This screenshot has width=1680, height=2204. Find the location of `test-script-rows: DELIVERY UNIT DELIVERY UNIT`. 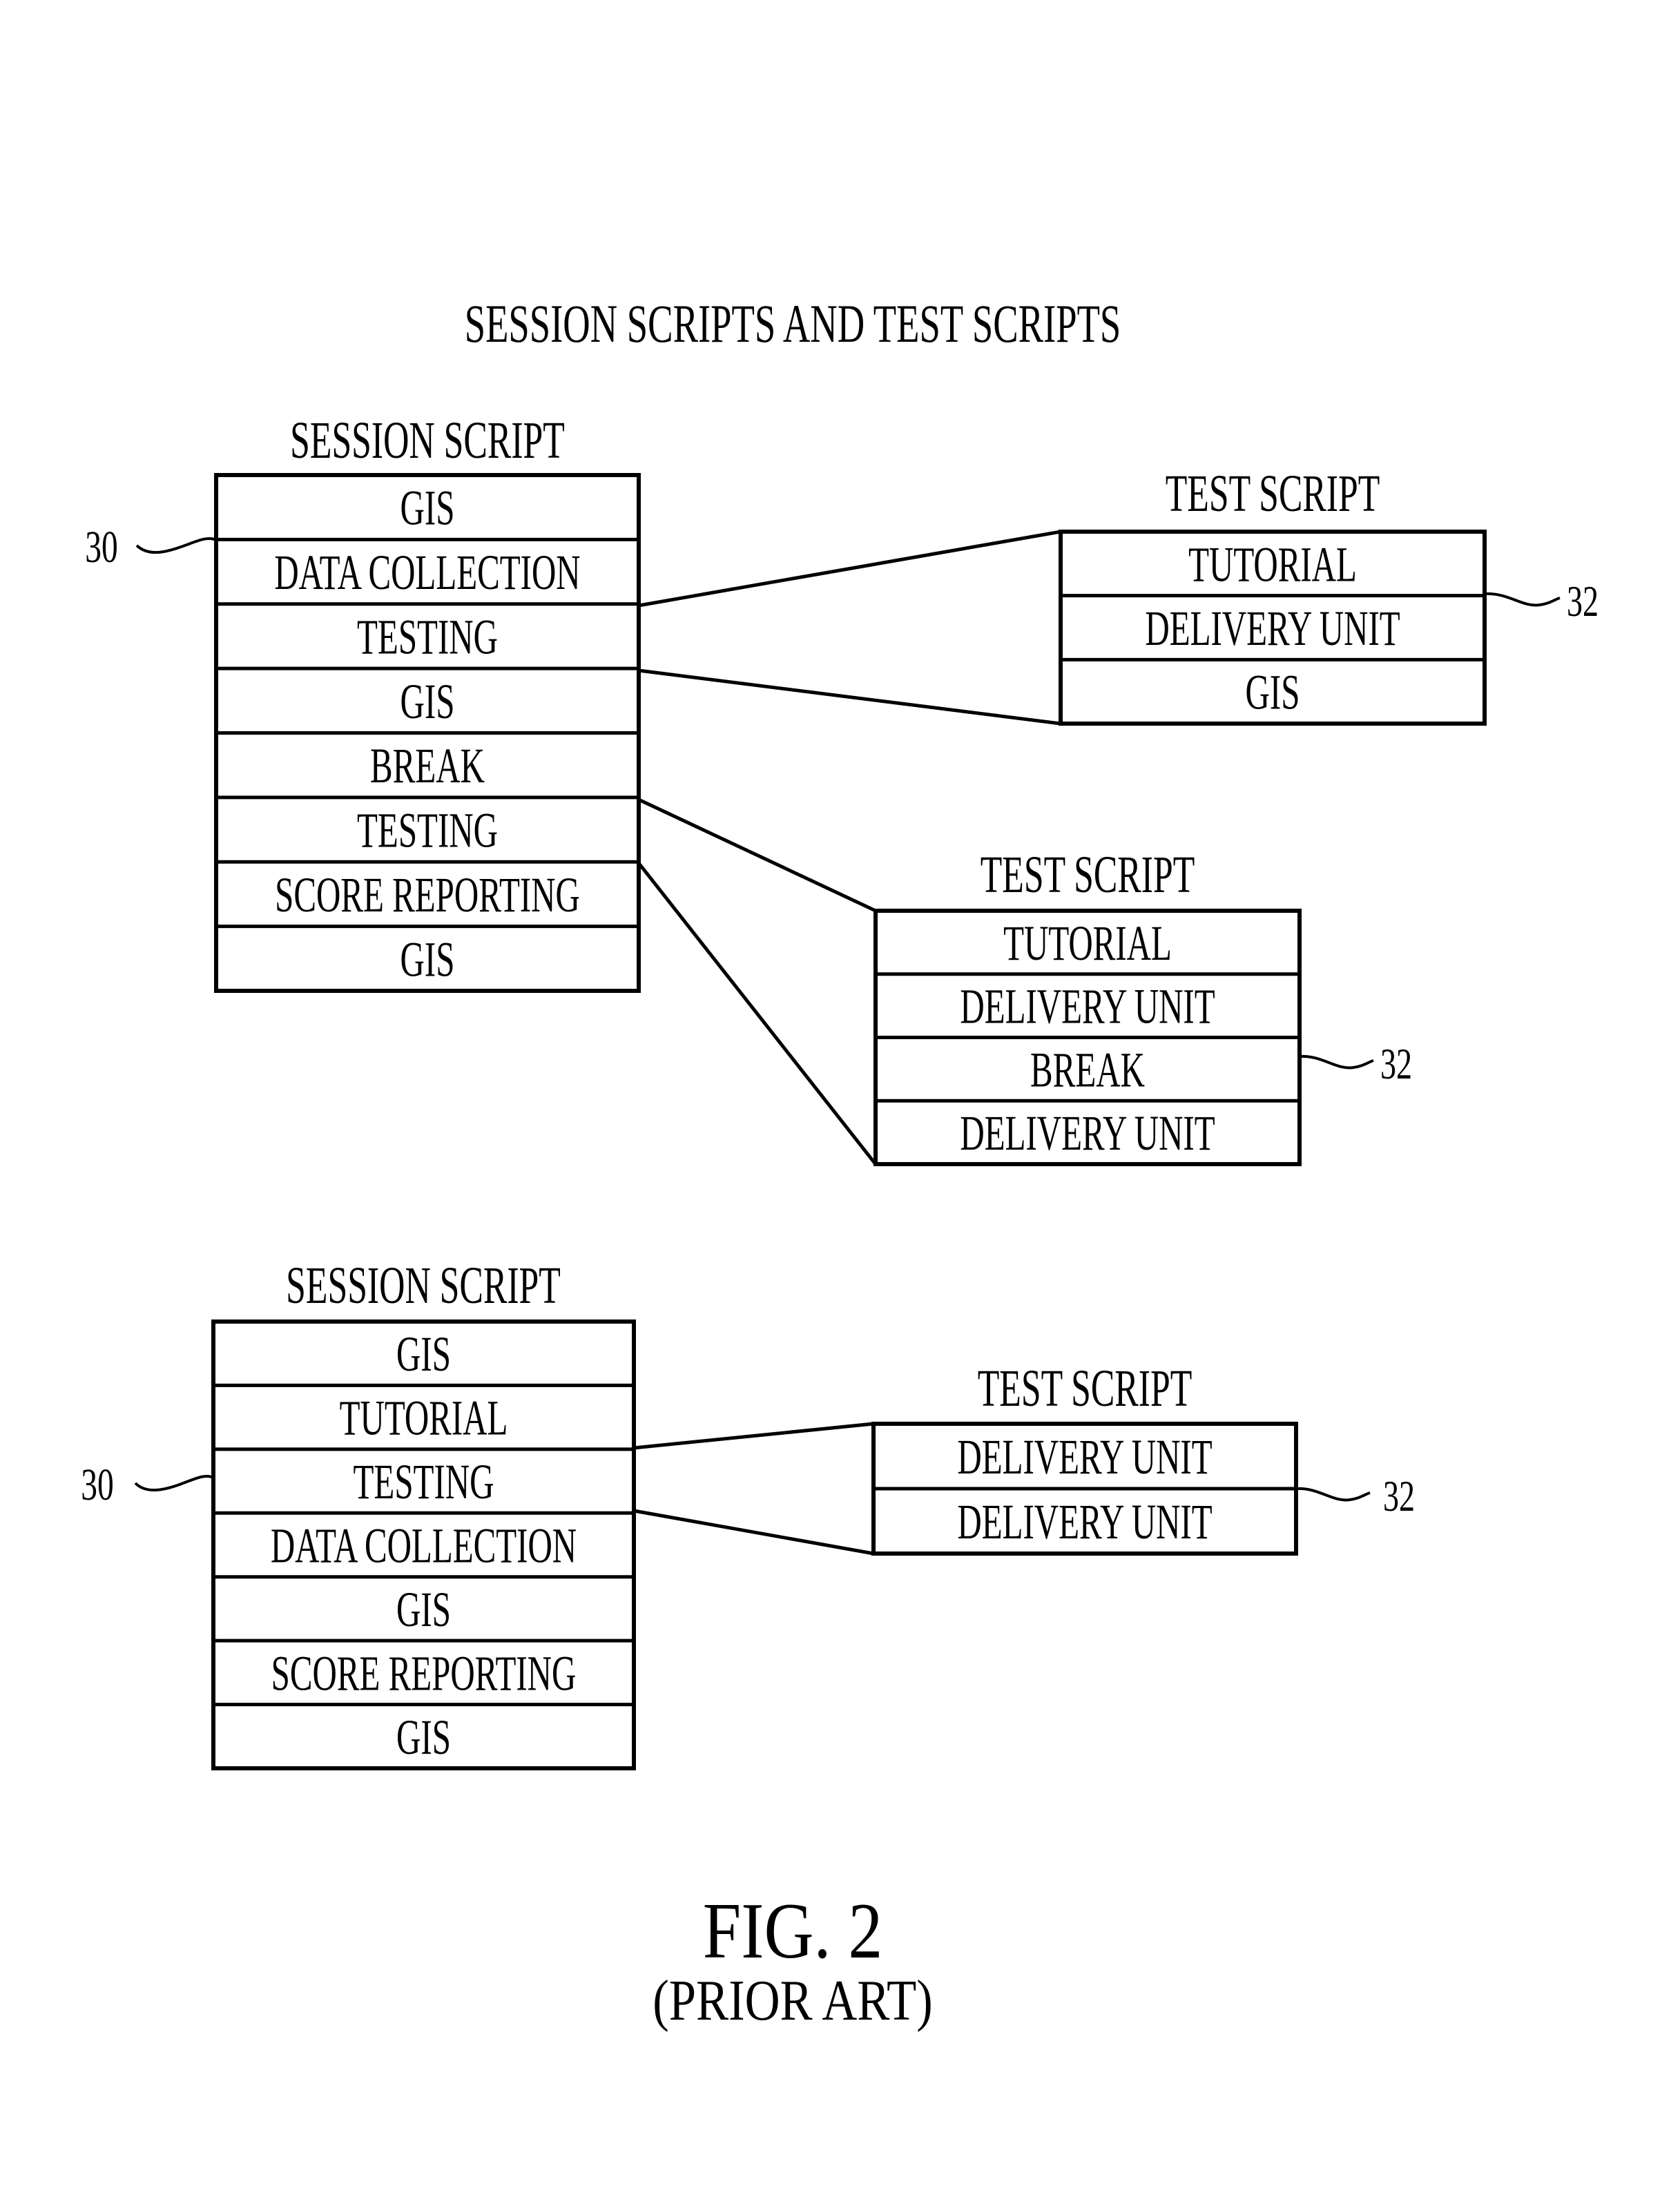

test-script-rows: DELIVERY UNIT DELIVERY UNIT is located at coordinates (1084, 1490).